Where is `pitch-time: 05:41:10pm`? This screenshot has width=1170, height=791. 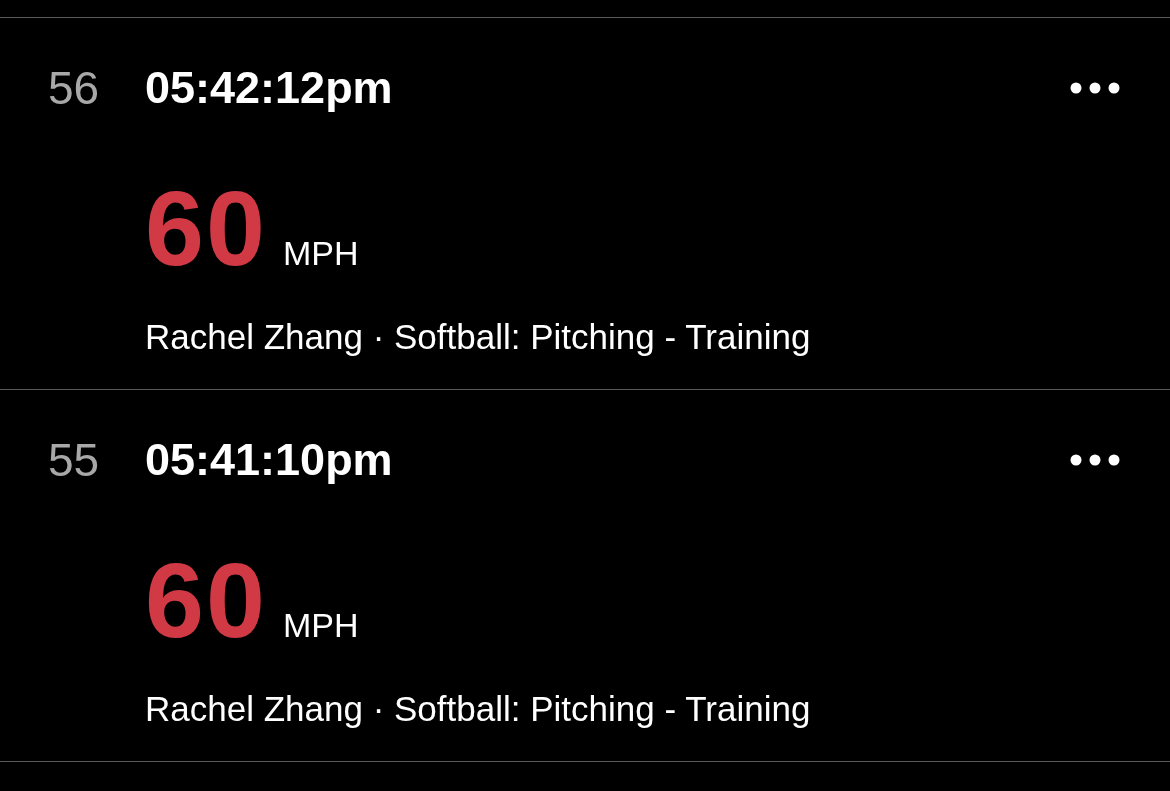 pitch-time: 05:41:10pm is located at coordinates (269, 460).